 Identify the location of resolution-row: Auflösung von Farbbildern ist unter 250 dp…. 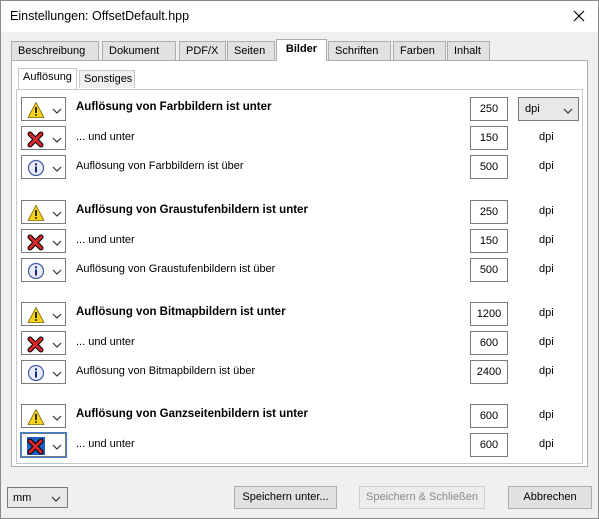
(300, 109).